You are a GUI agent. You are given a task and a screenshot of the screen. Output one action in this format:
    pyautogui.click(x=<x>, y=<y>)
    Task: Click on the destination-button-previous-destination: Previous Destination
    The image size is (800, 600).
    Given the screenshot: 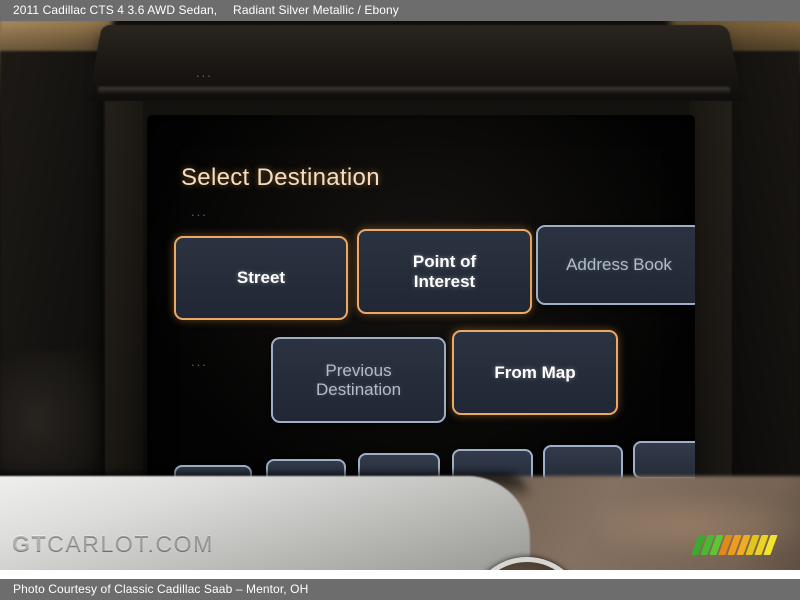 What is the action you would take?
    pyautogui.click(x=358, y=380)
    